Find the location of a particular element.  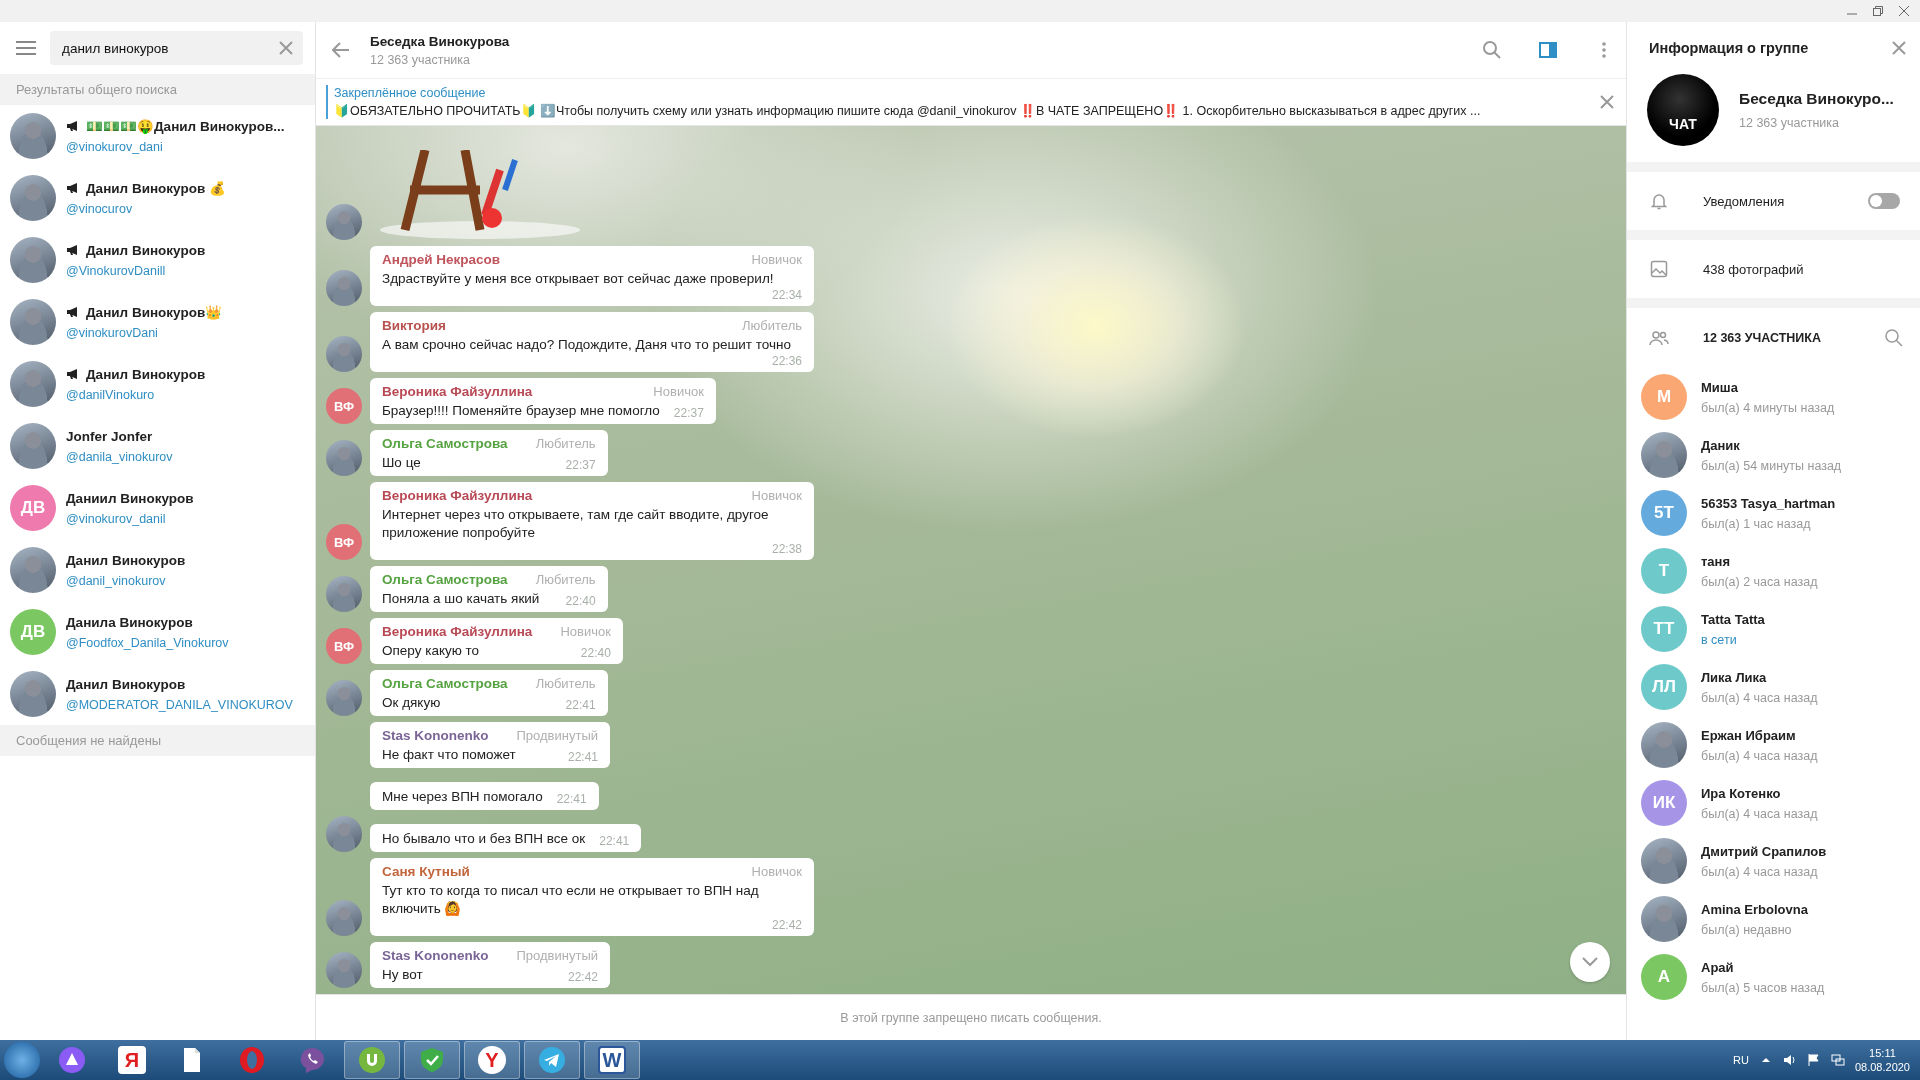

language-indicator: RU is located at coordinates (1741, 1060).